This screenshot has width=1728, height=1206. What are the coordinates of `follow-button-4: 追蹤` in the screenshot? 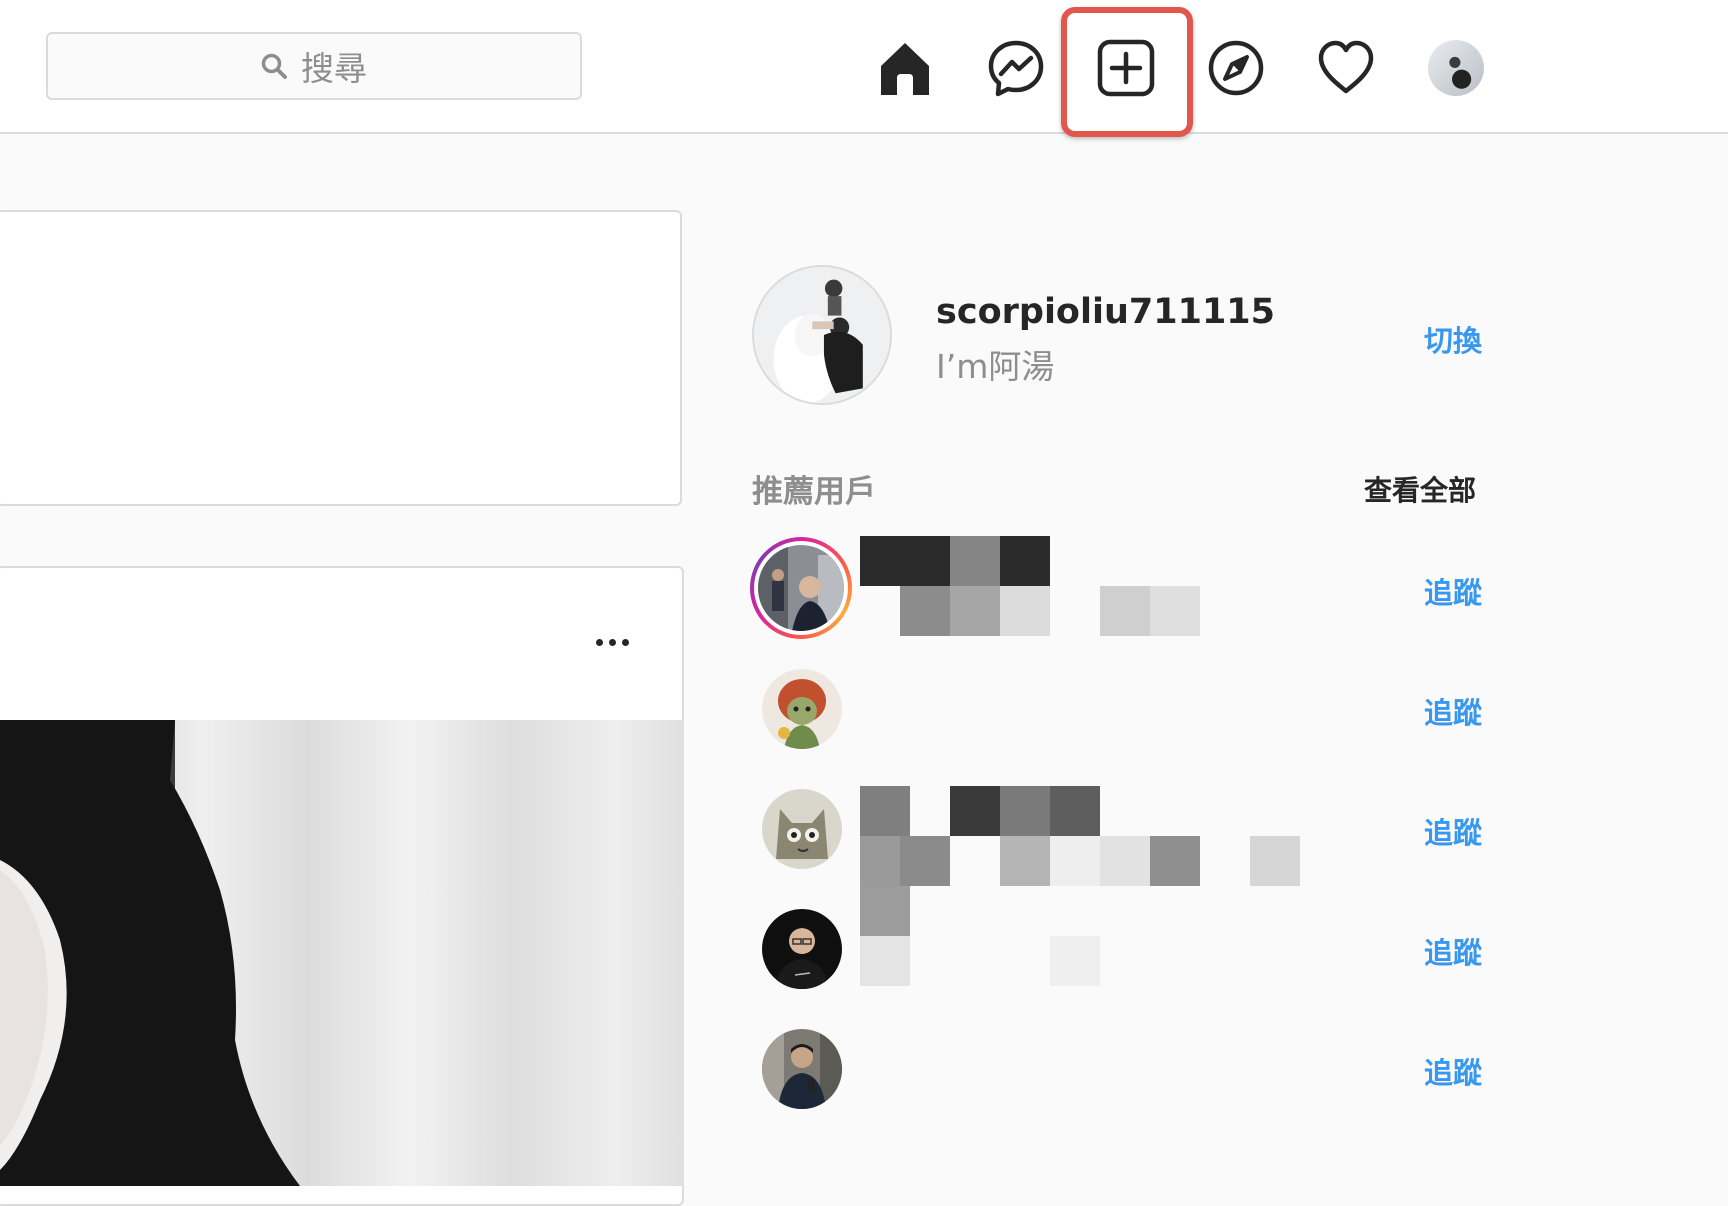 It's located at (1453, 951).